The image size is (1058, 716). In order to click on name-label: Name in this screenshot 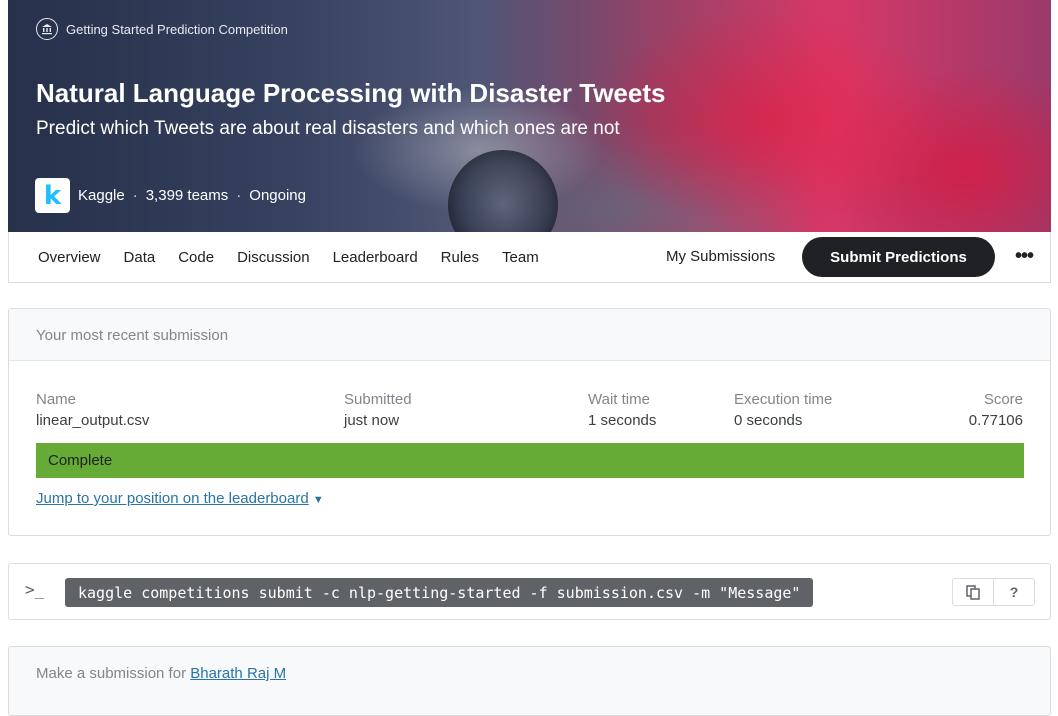, I will do `click(56, 399)`.